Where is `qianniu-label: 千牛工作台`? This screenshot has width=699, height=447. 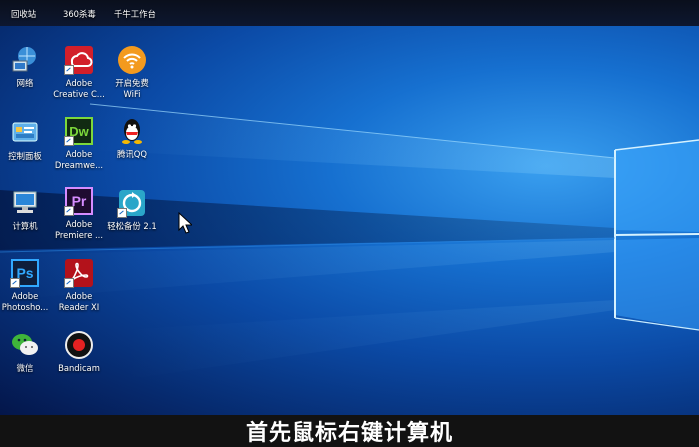
qianniu-label: 千牛工作台 is located at coordinates (135, 14).